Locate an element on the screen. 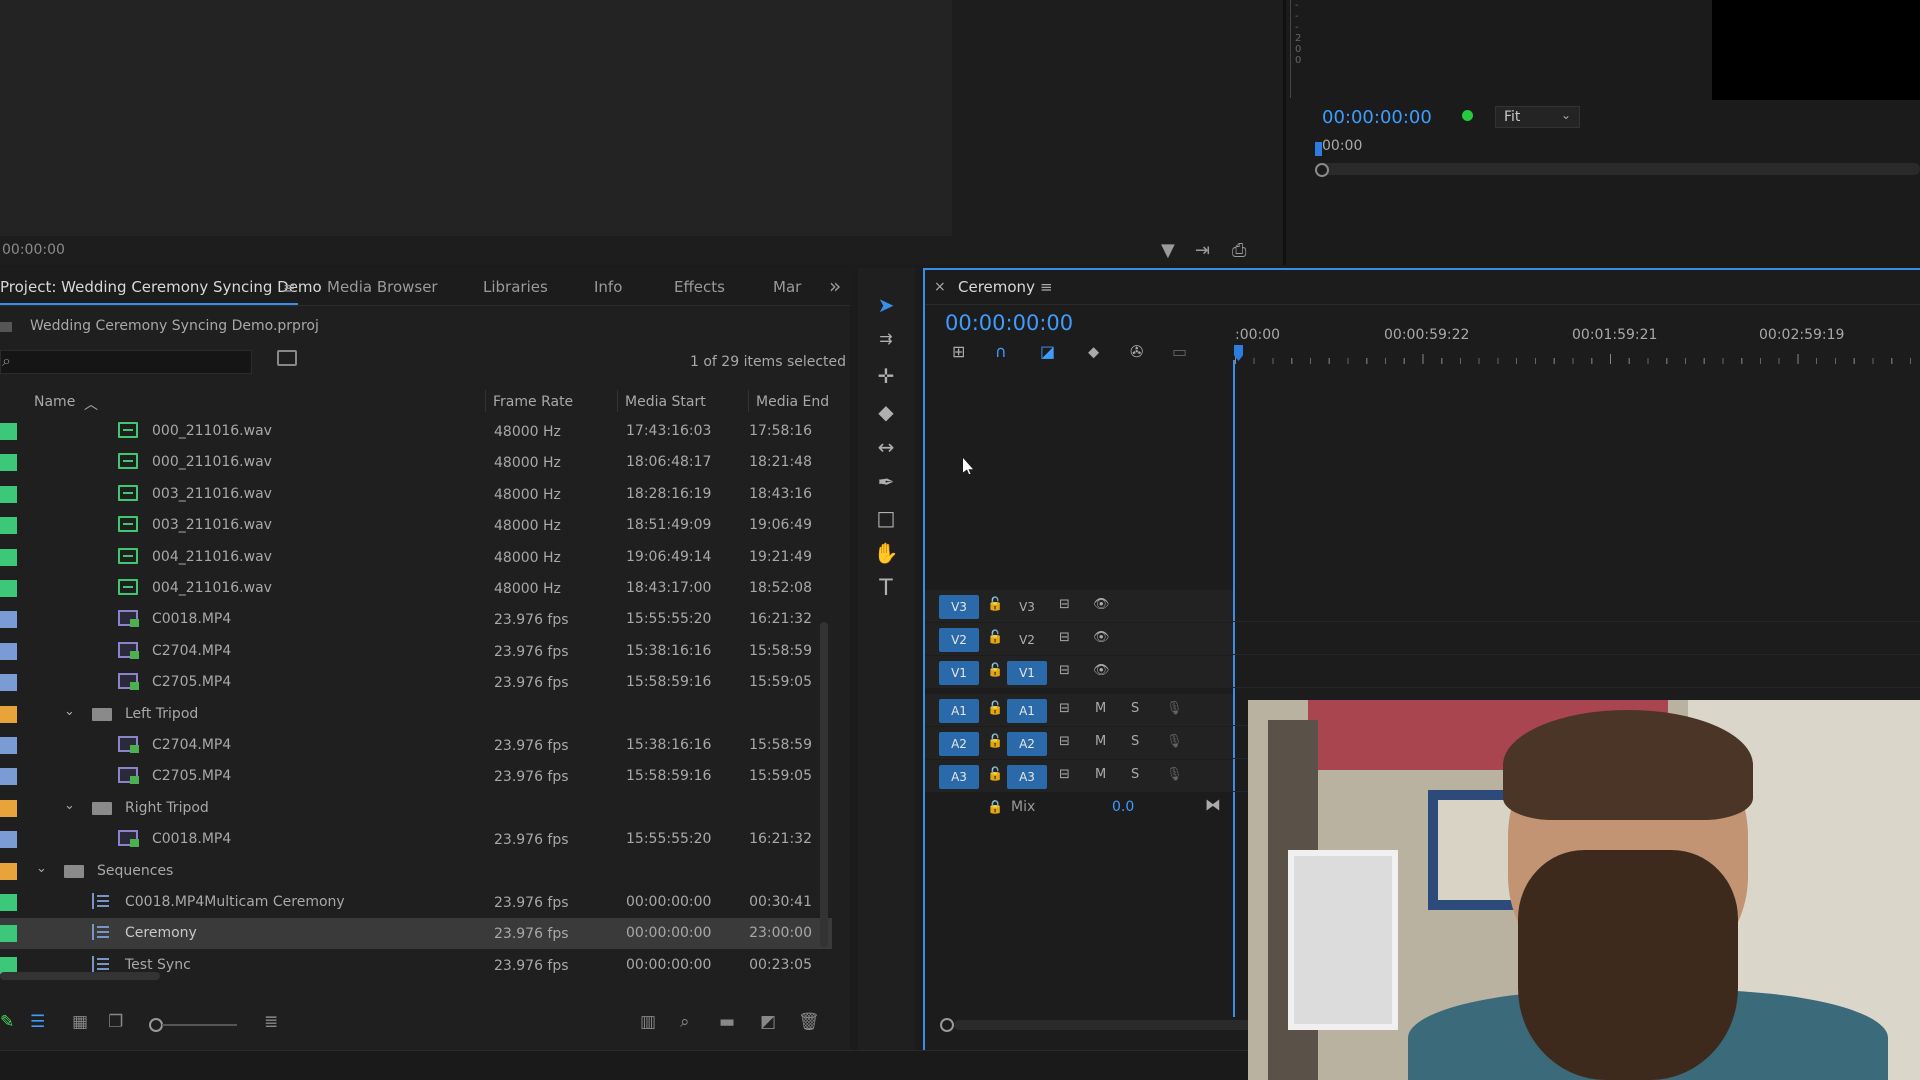 The height and width of the screenshot is (1080, 1920). list-item: C0018.MP4 23.976 fps 15:55:55:20 16:21:32 is located at coordinates (416, 839).